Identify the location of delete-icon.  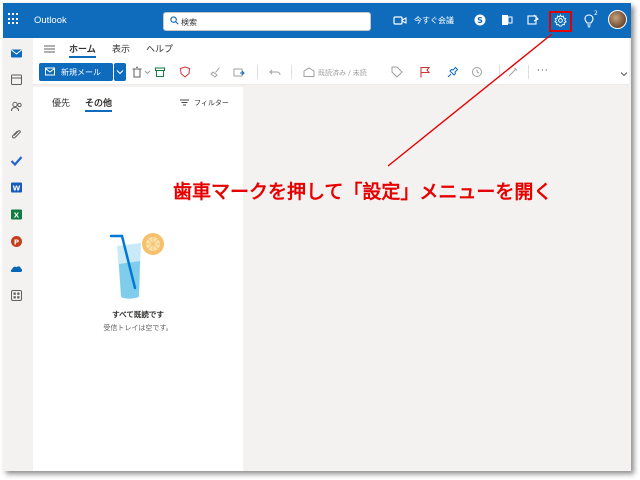
(137, 72).